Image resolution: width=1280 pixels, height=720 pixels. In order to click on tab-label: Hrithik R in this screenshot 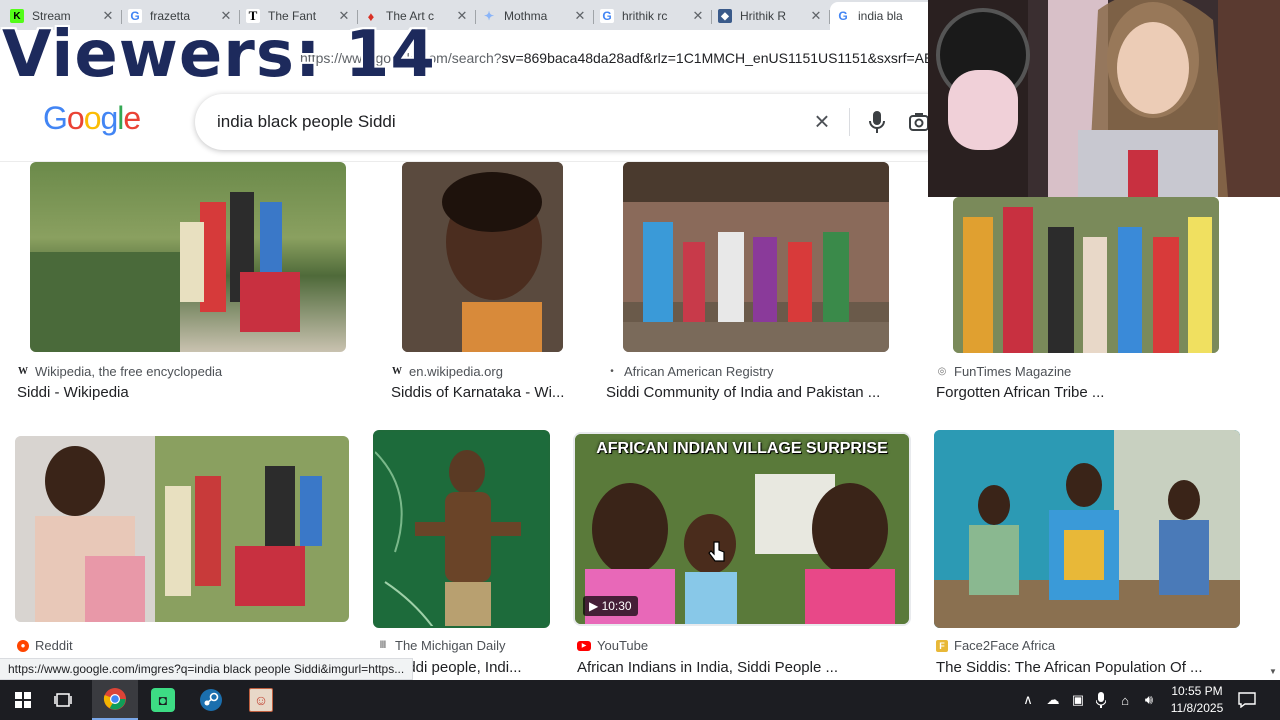, I will do `click(763, 16)`.